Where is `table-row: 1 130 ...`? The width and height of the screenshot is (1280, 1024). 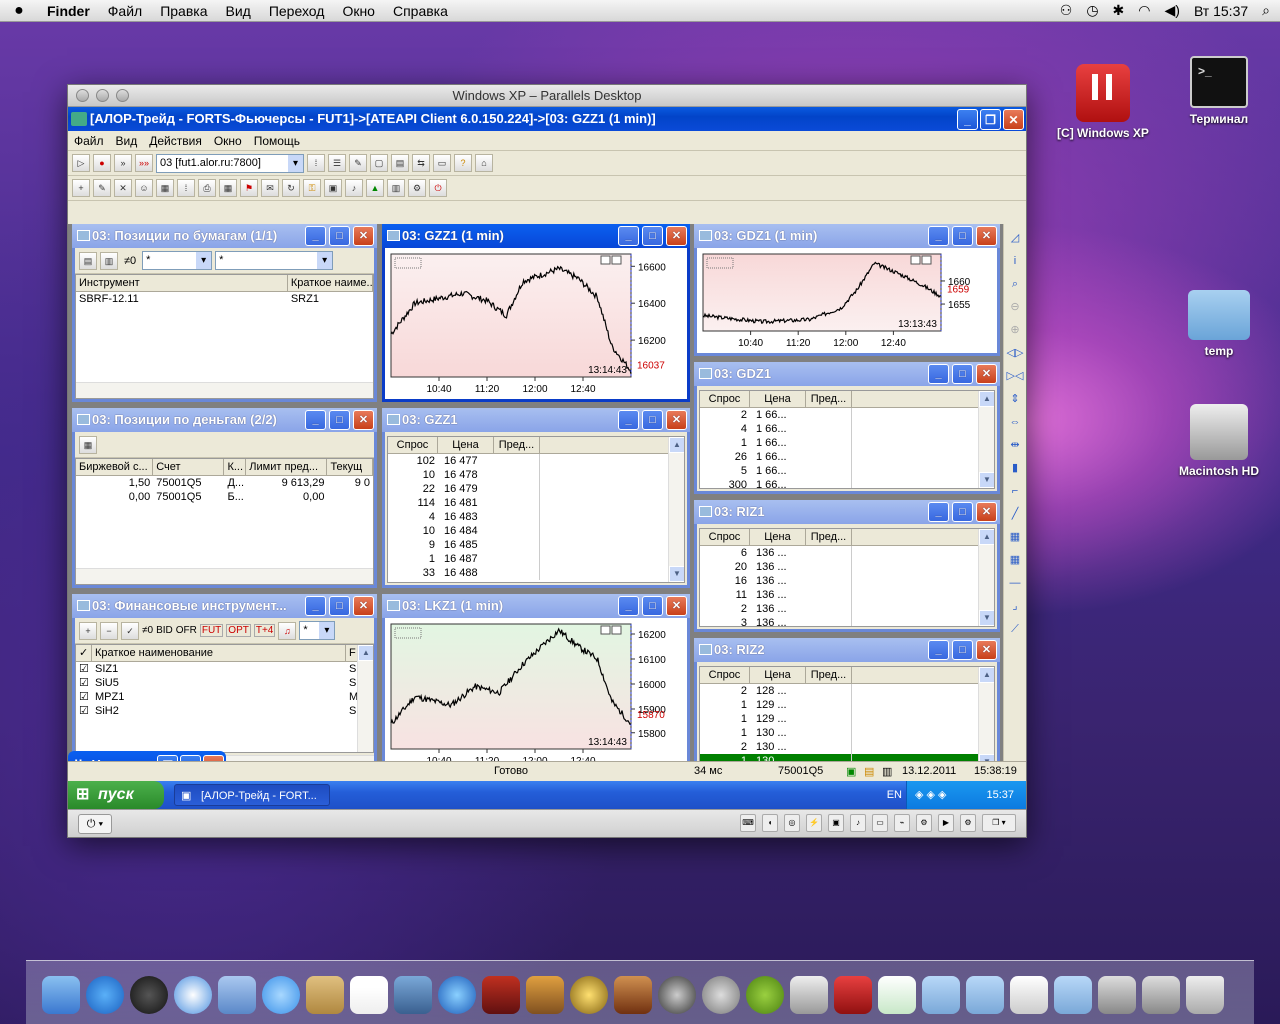 table-row: 1 130 ... is located at coordinates (847, 733).